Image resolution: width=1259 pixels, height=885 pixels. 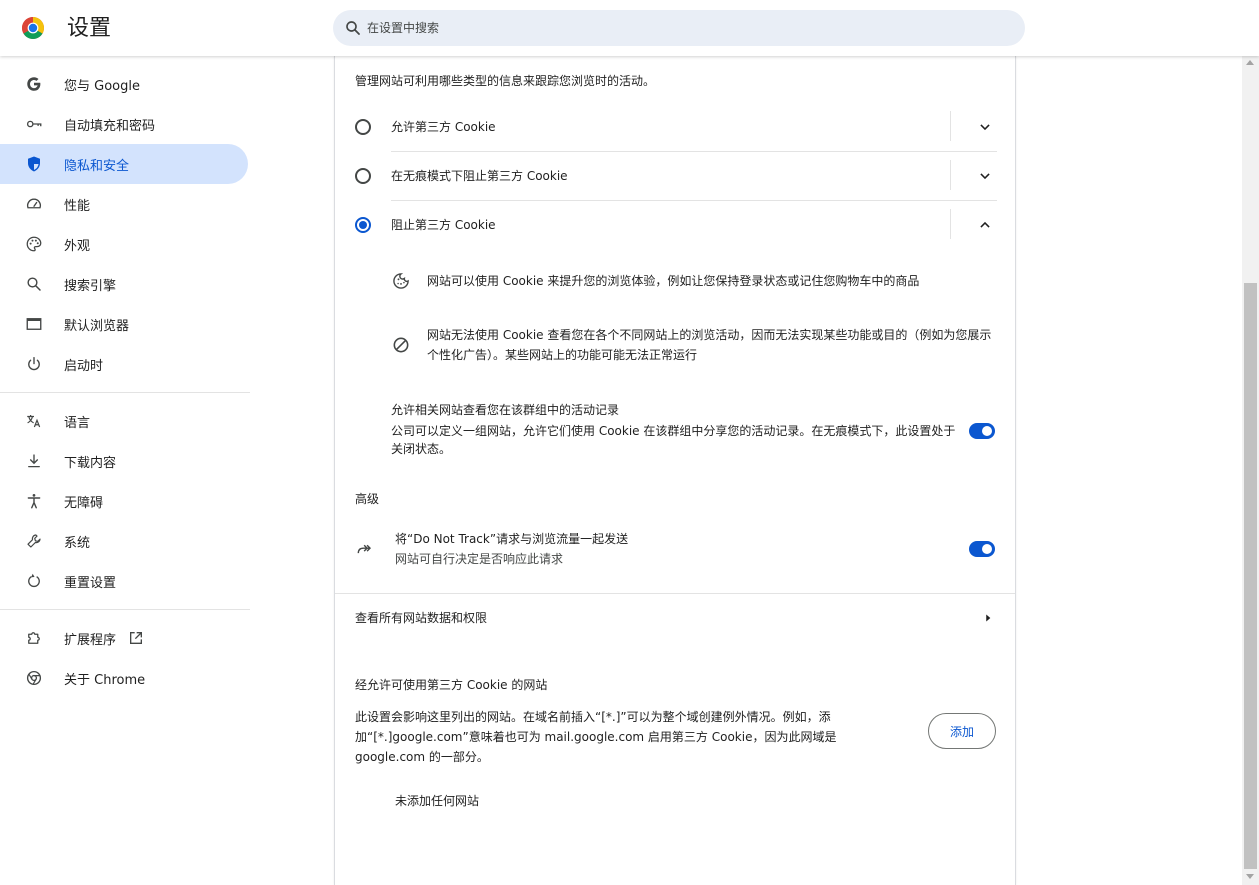 I want to click on sidebar-item-label: 外观, so click(x=77, y=246).